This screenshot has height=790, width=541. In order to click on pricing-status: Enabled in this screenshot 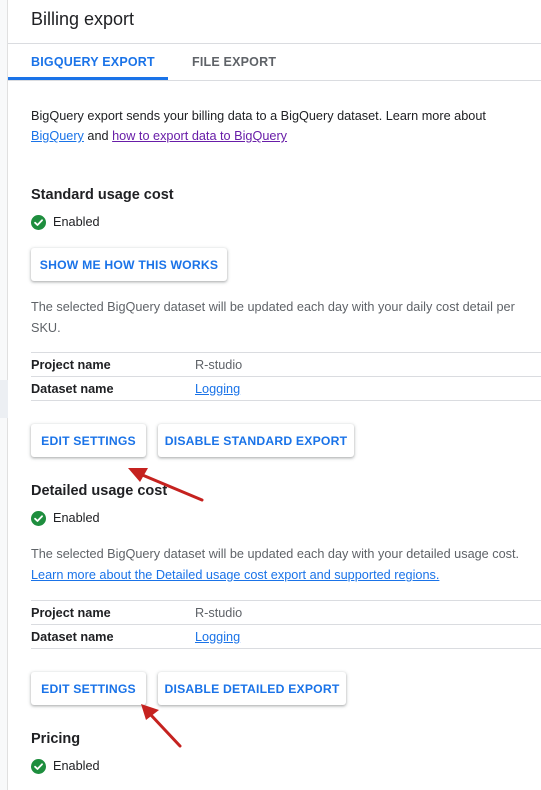, I will do `click(65, 766)`.